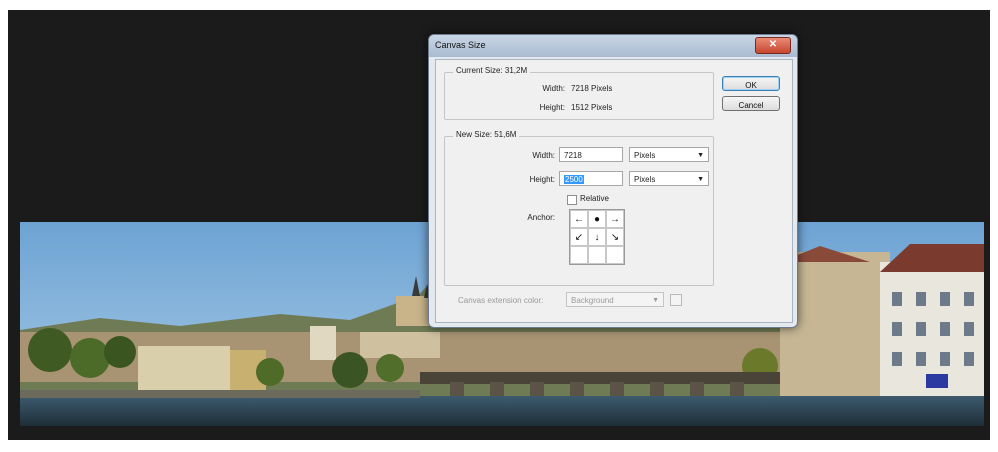 The height and width of the screenshot is (452, 998). I want to click on close-button: ✕, so click(773, 45).